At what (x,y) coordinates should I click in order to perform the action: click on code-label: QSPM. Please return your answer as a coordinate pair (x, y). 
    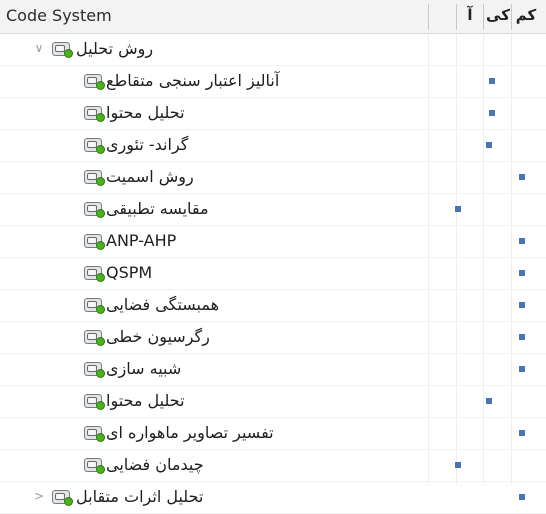
    Looking at the image, I should click on (129, 272).